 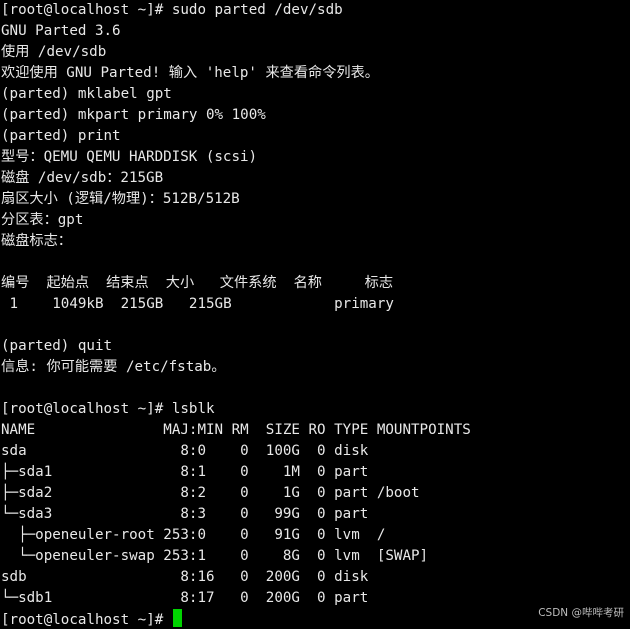 I want to click on terminal-line: 型号：QEMU QEMU HARDDISK (scsi), so click(x=129, y=157).